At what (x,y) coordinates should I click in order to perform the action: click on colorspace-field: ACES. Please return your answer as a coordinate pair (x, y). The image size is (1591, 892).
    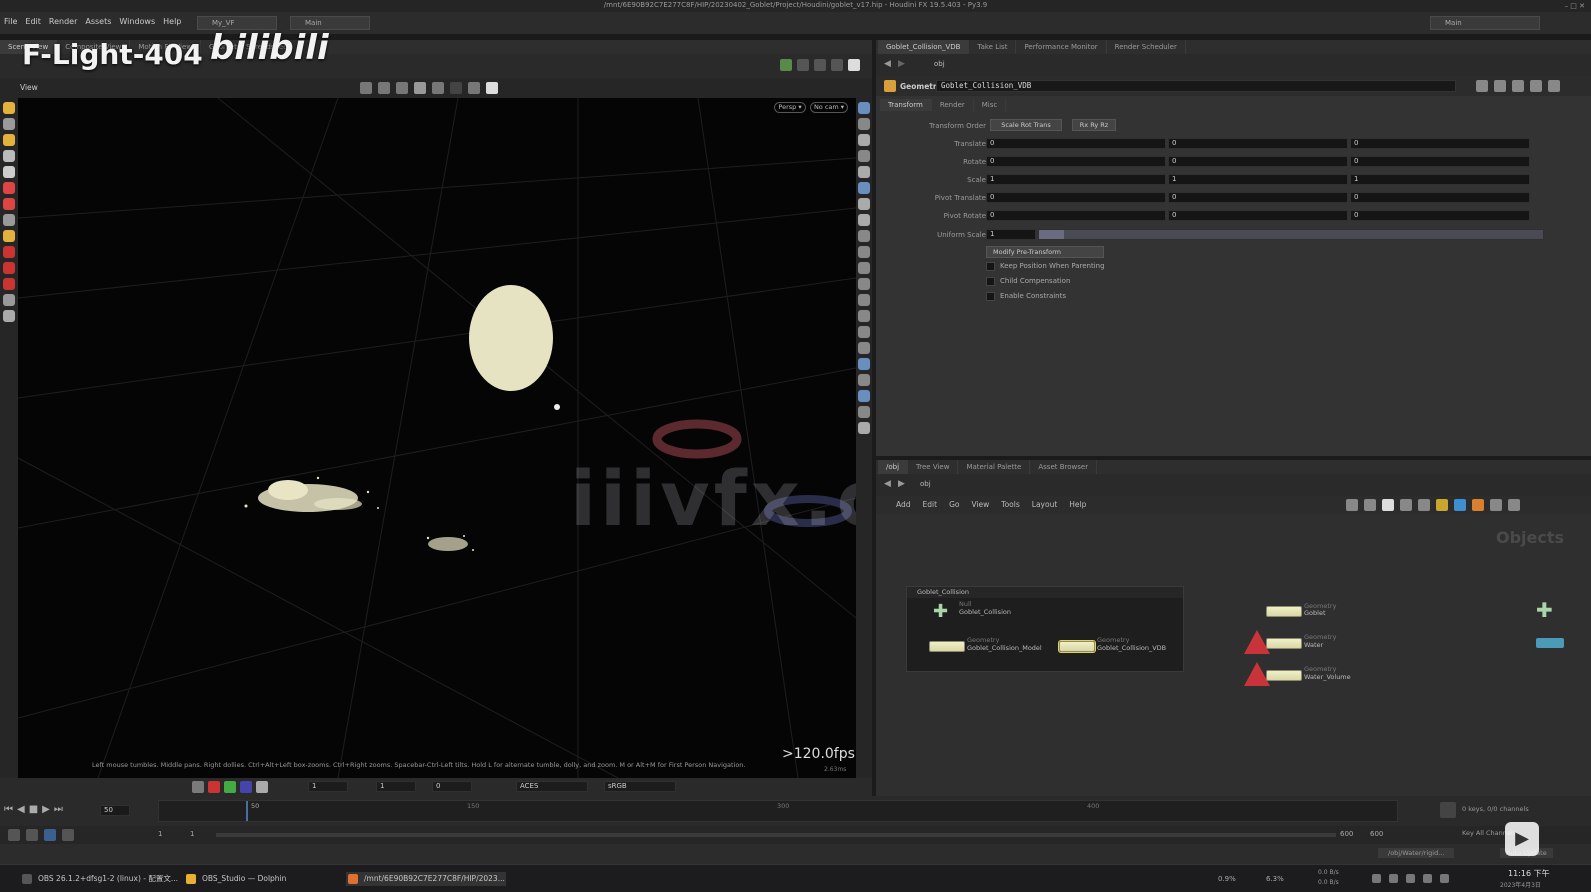
    Looking at the image, I should click on (552, 786).